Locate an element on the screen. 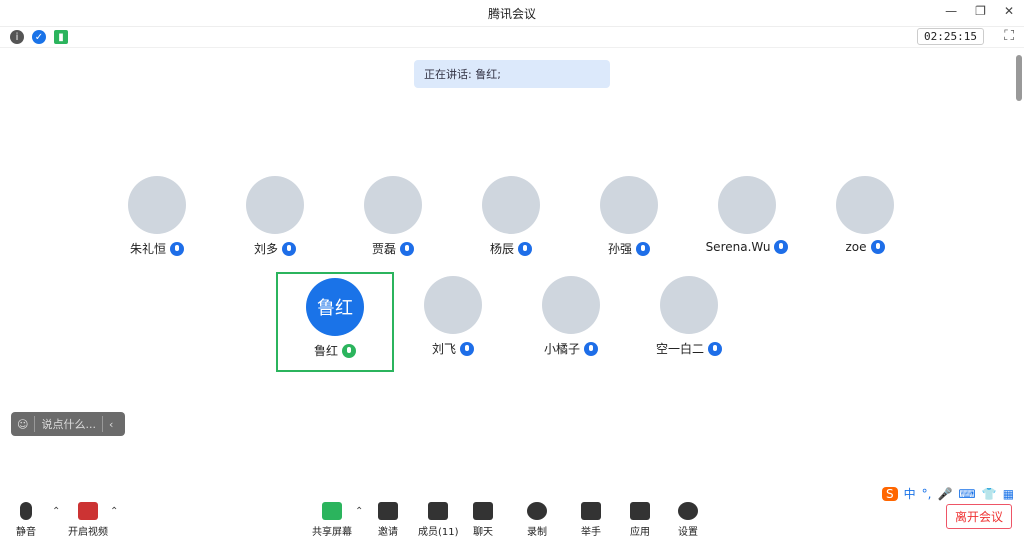  participant-name: 朱礼恒 is located at coordinates (147, 249).